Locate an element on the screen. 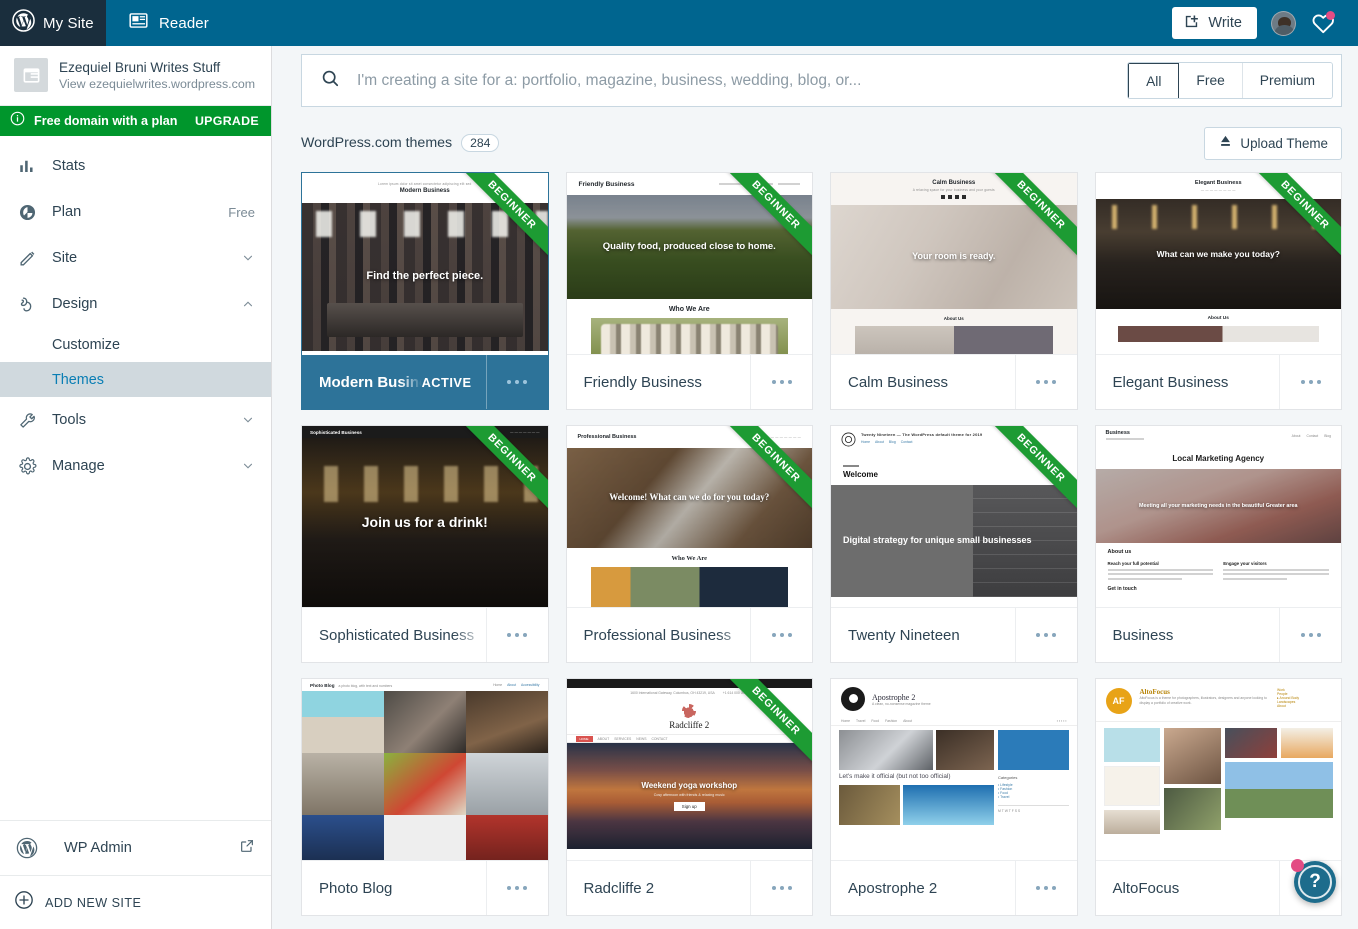  theme-preview-hero-text: Weekend yoga workshop is located at coordinates (689, 785).